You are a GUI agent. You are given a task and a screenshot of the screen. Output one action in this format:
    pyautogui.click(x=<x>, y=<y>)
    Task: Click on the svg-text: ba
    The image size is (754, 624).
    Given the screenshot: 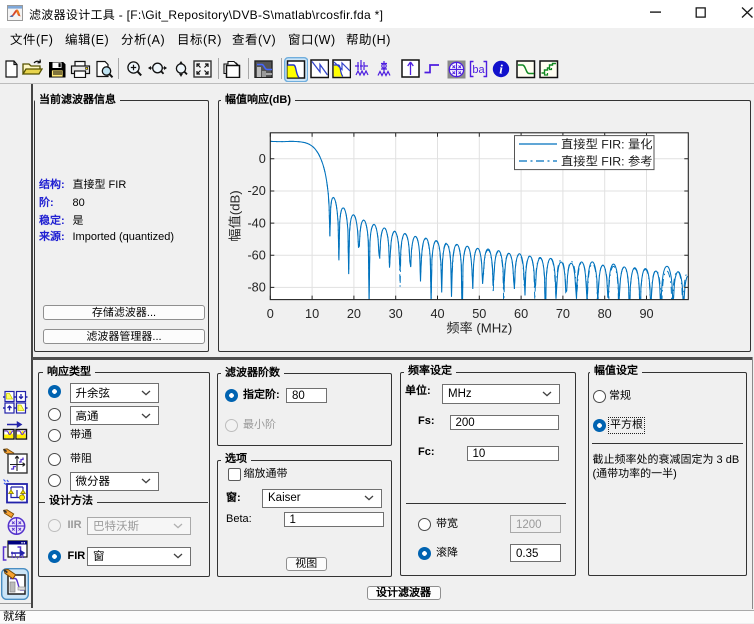 What is the action you would take?
    pyautogui.click(x=478, y=70)
    